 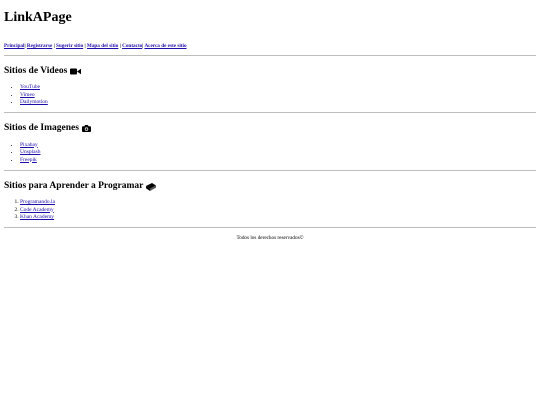 What do you see at coordinates (102, 46) in the screenshot?
I see `nav-link-mapa-del-sitio: Mapa del sitio` at bounding box center [102, 46].